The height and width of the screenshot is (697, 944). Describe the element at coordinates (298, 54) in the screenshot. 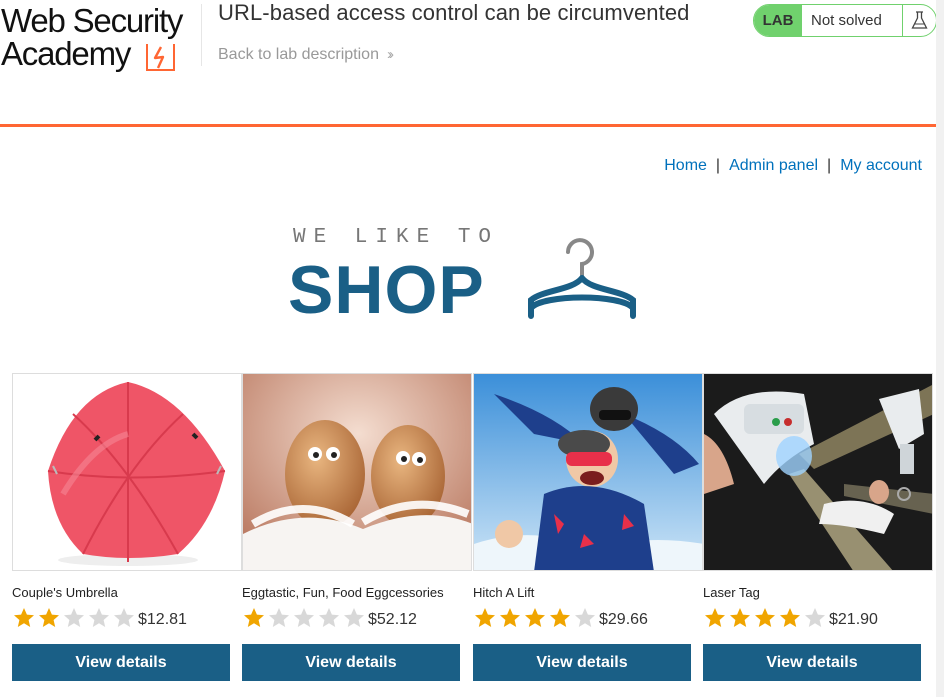

I see `back-link-label: Back to lab description` at that location.